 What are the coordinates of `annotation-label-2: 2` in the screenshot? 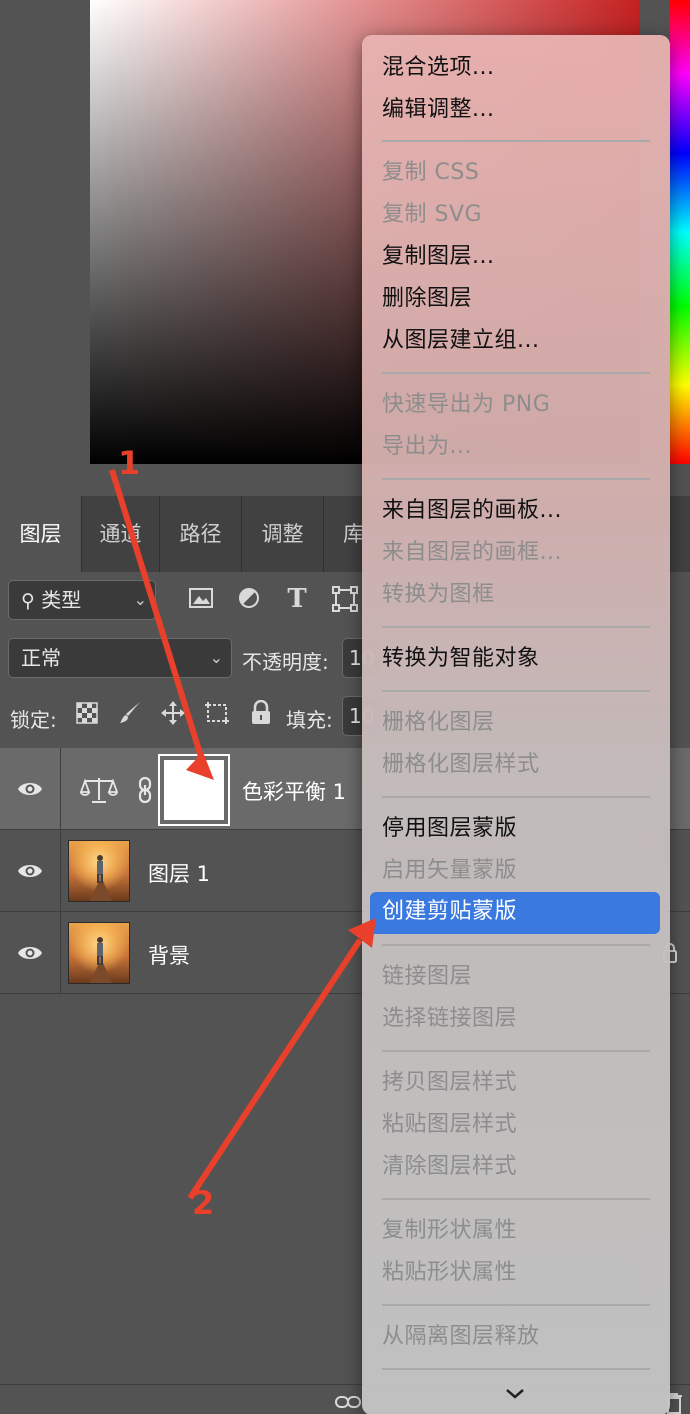 It's located at (203, 1203).